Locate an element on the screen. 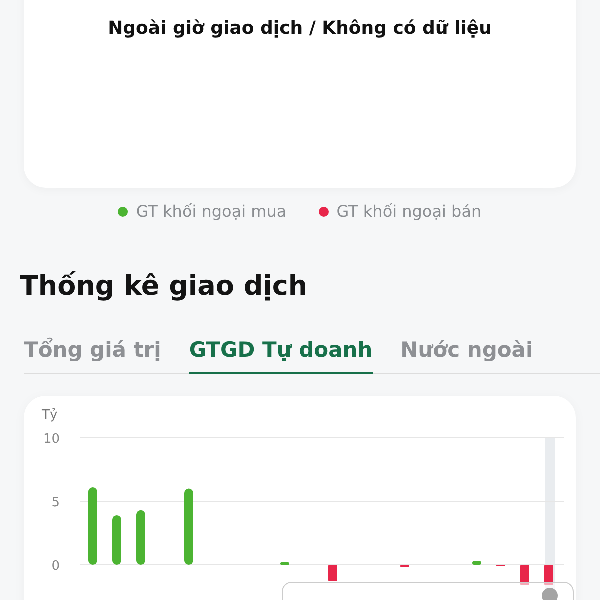 The image size is (600, 600). selected-point-marker is located at coordinates (550, 594).